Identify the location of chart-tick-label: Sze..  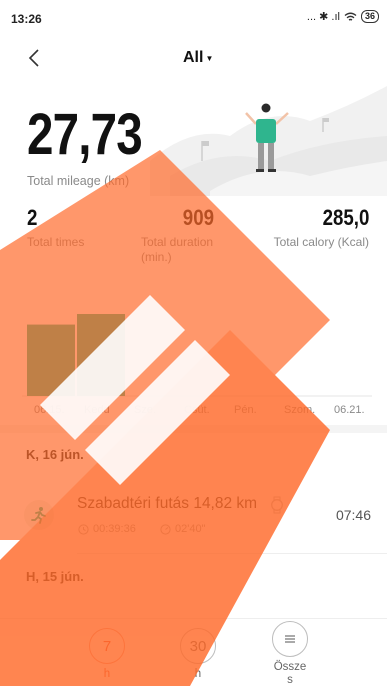
(145, 410).